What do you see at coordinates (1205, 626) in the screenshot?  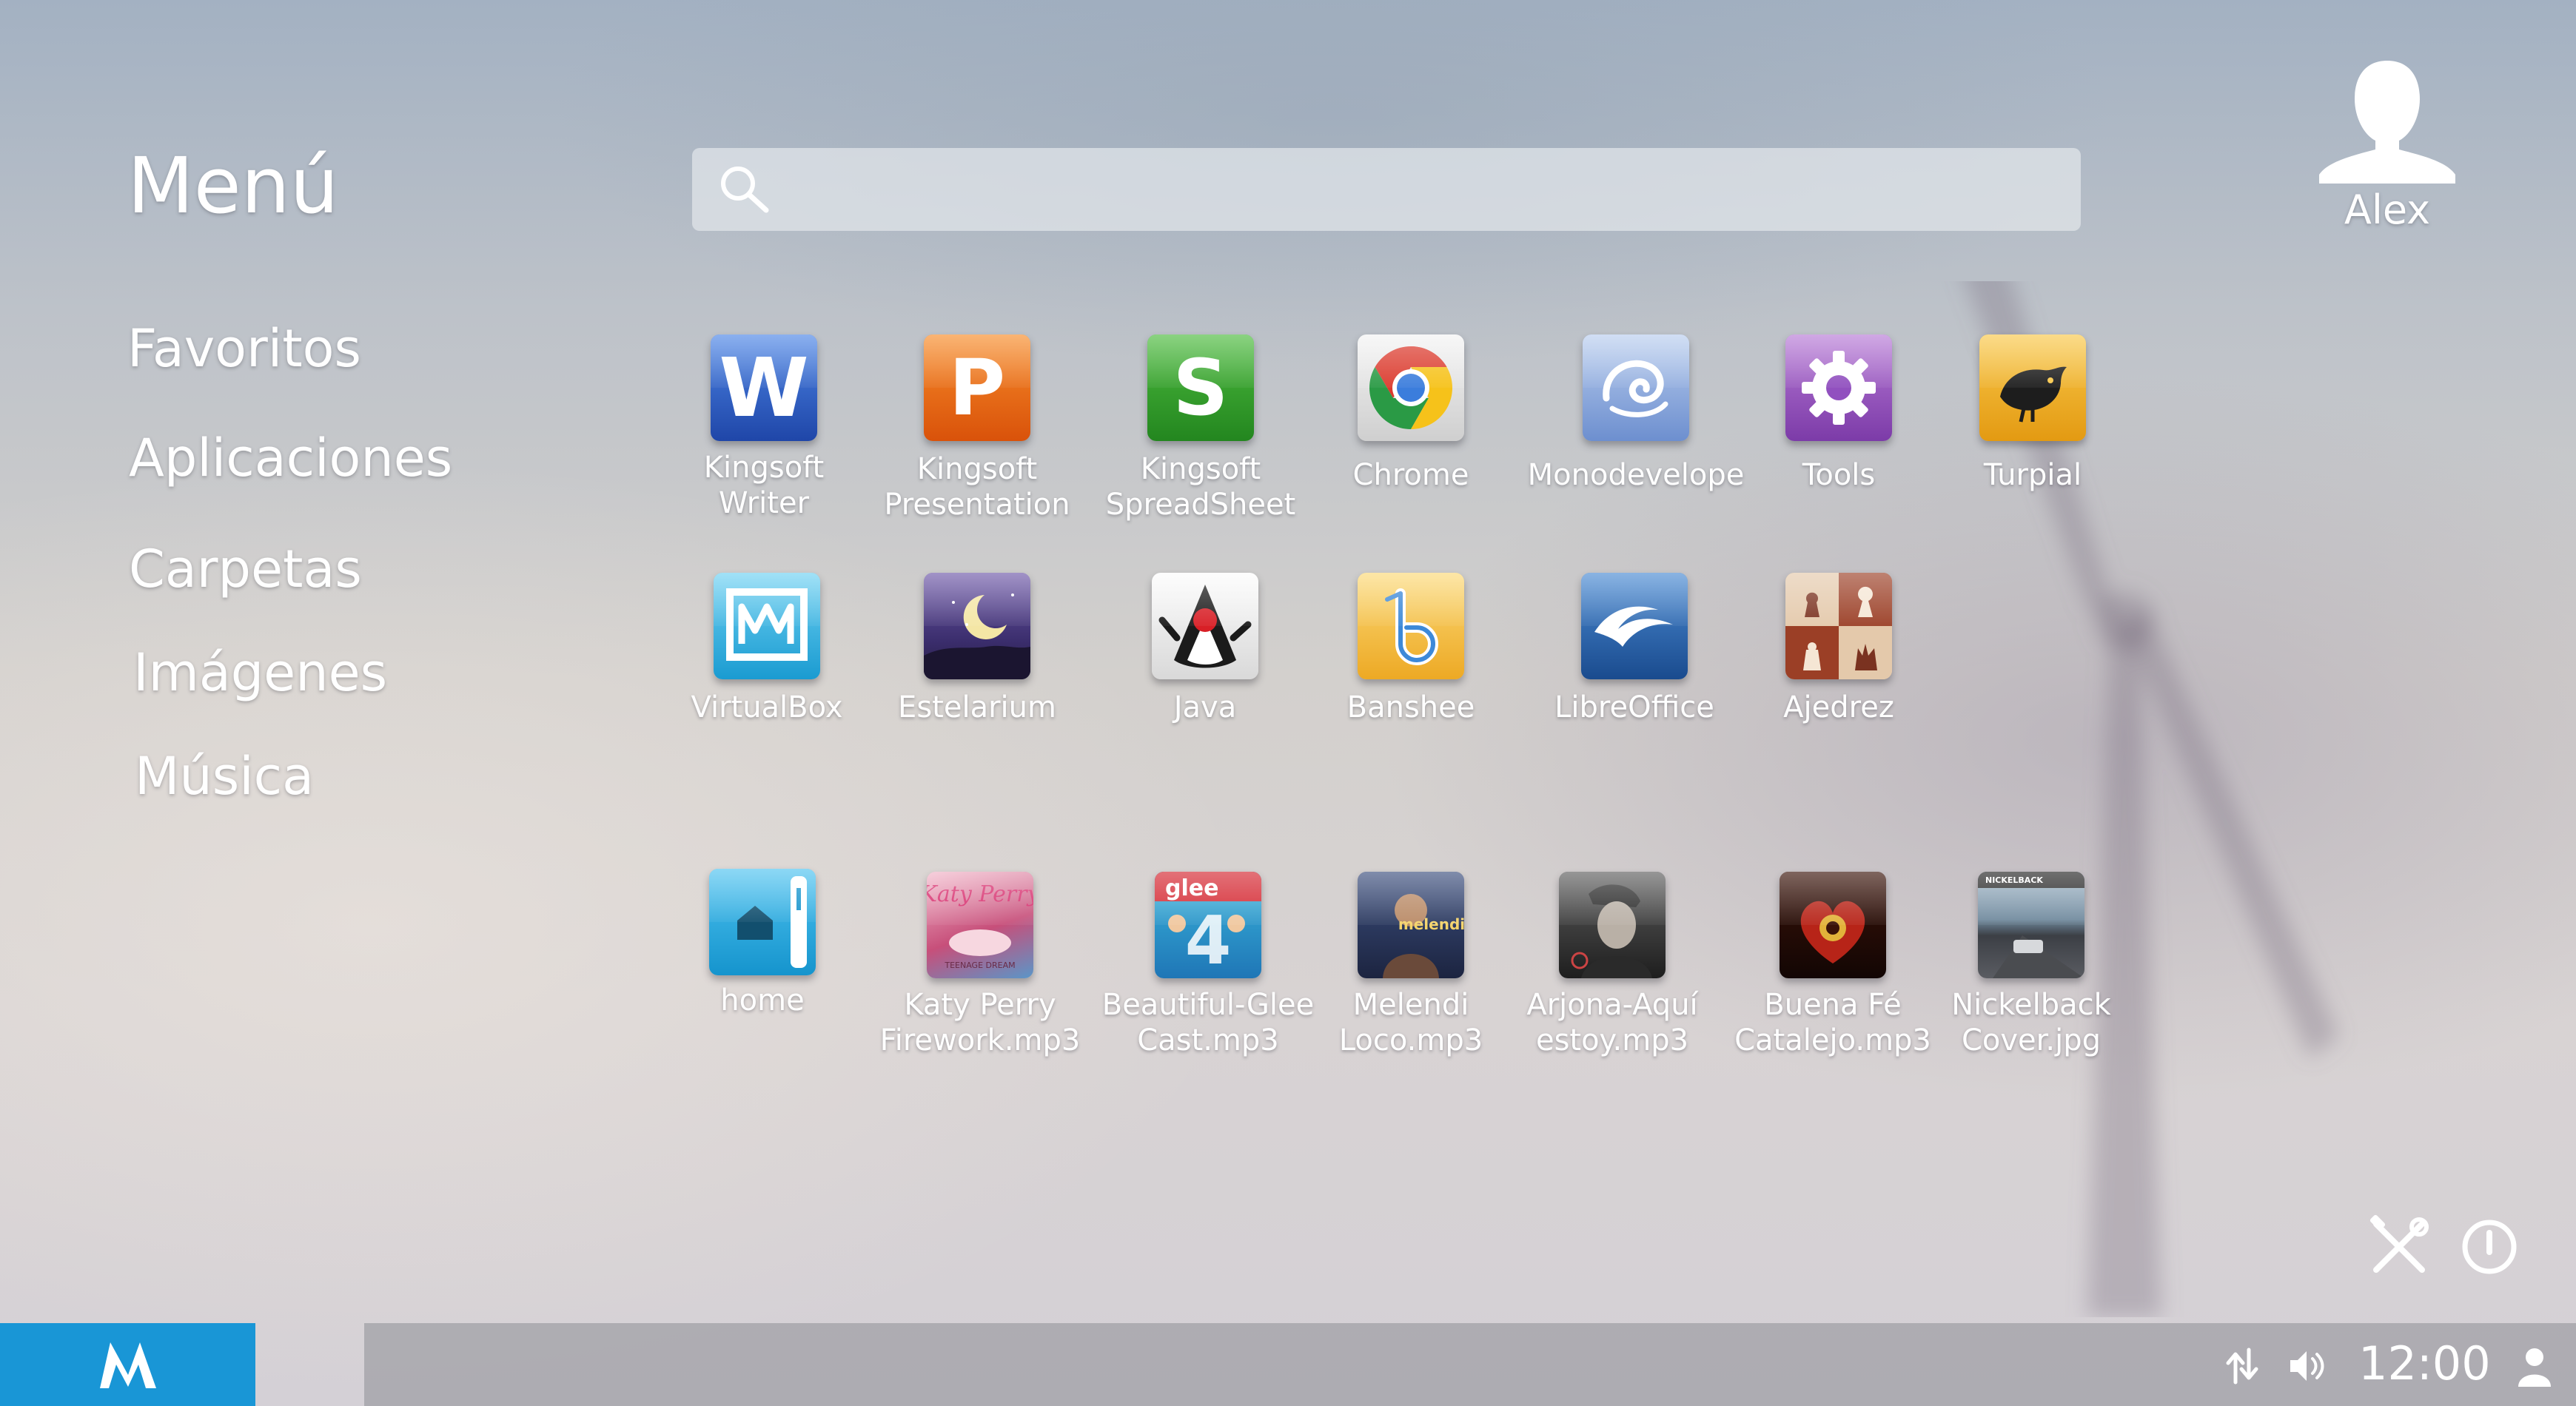 I see `java-duke-icon` at bounding box center [1205, 626].